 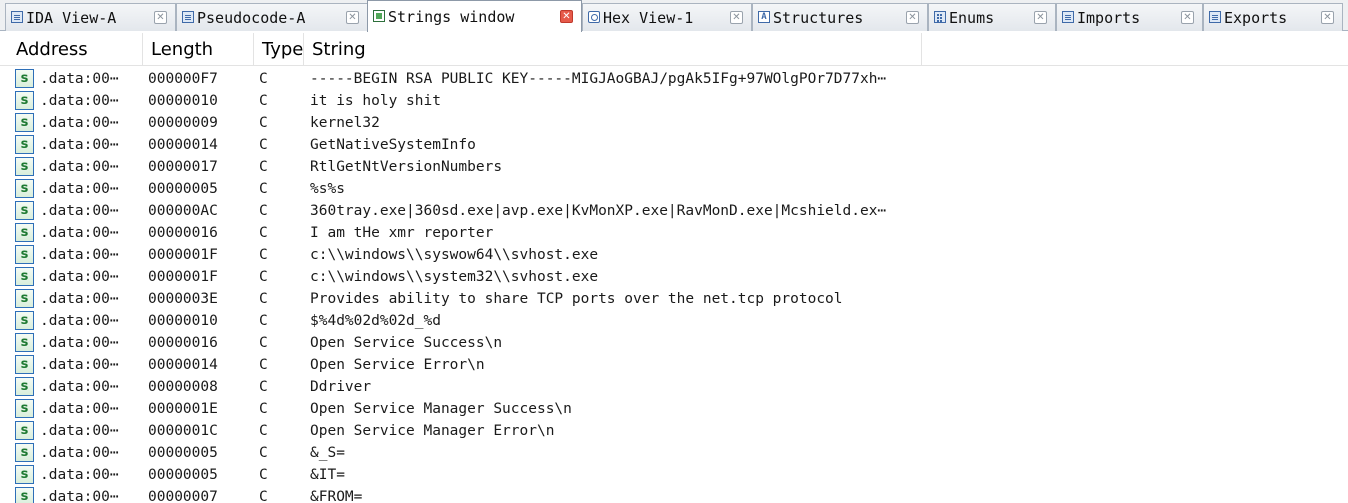 I want to click on table-row: s .data:00⋯ 00000005 C &IT=, so click(x=674, y=475).